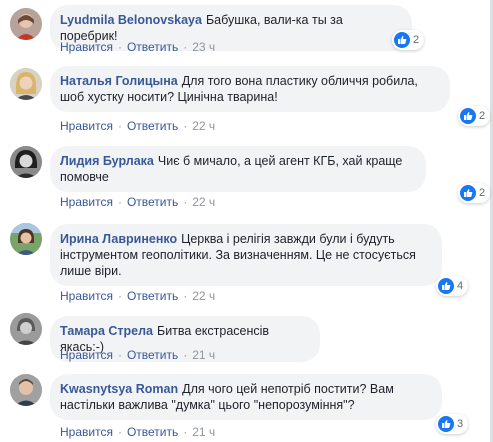 Image resolution: width=493 pixels, height=442 pixels. I want to click on woman-dark-hair-photo-avatar-icon, so click(26, 162).